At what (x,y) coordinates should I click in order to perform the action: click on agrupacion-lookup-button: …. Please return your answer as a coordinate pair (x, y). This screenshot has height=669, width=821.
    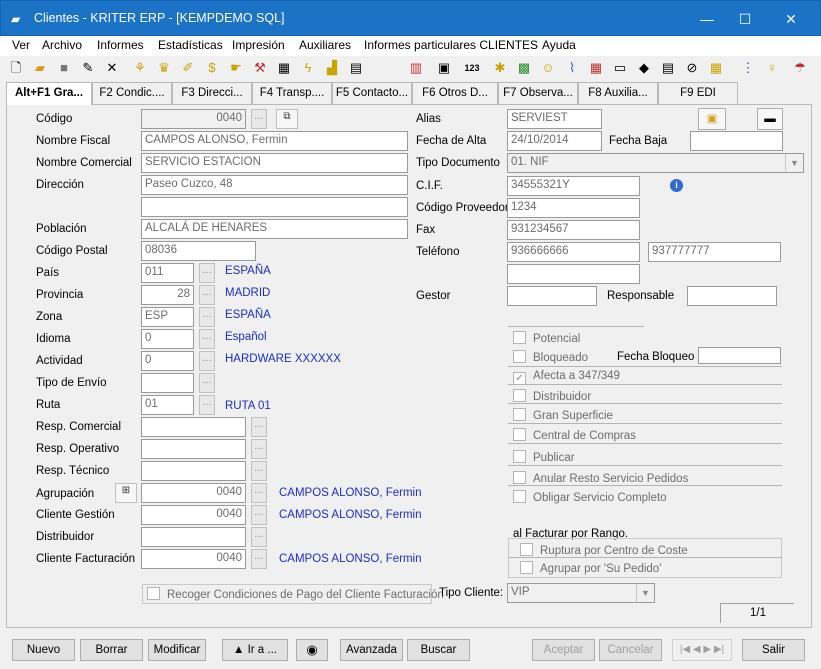
    Looking at the image, I should click on (259, 493).